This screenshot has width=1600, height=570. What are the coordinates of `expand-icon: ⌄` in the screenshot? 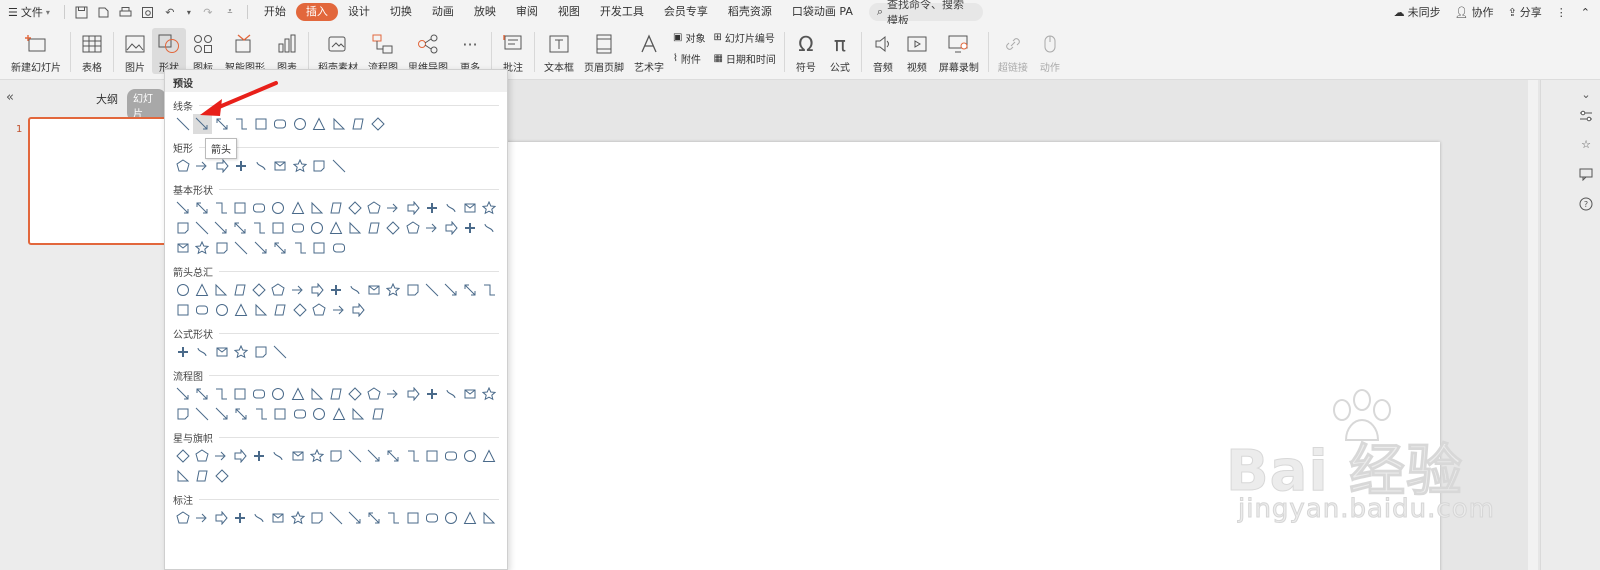 It's located at (1586, 94).